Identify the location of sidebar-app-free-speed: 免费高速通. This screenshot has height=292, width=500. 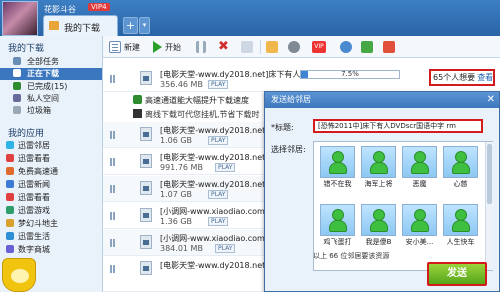
(51, 172).